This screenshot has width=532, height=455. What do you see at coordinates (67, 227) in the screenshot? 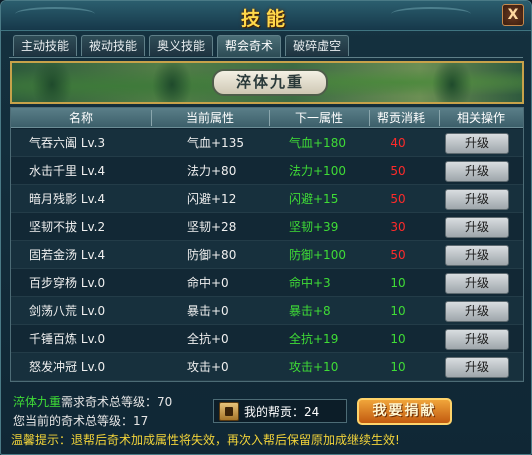
I see `skill-name: 坚韧不拔 Lv.2` at bounding box center [67, 227].